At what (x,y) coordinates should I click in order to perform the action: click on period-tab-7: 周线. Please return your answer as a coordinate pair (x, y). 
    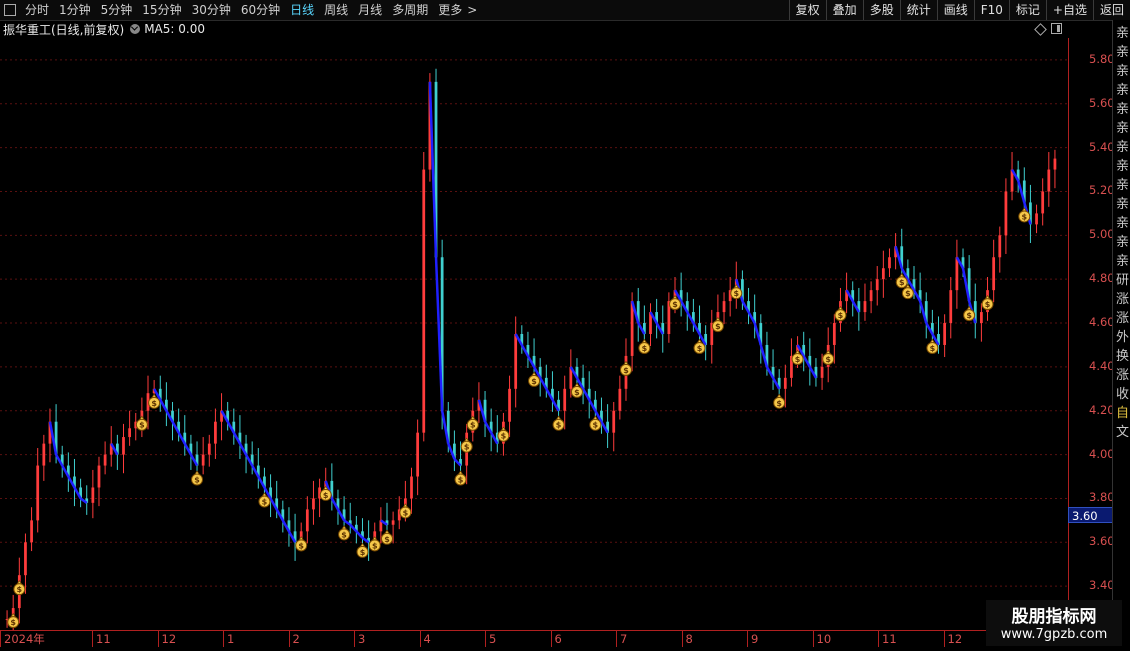
    Looking at the image, I should click on (336, 10).